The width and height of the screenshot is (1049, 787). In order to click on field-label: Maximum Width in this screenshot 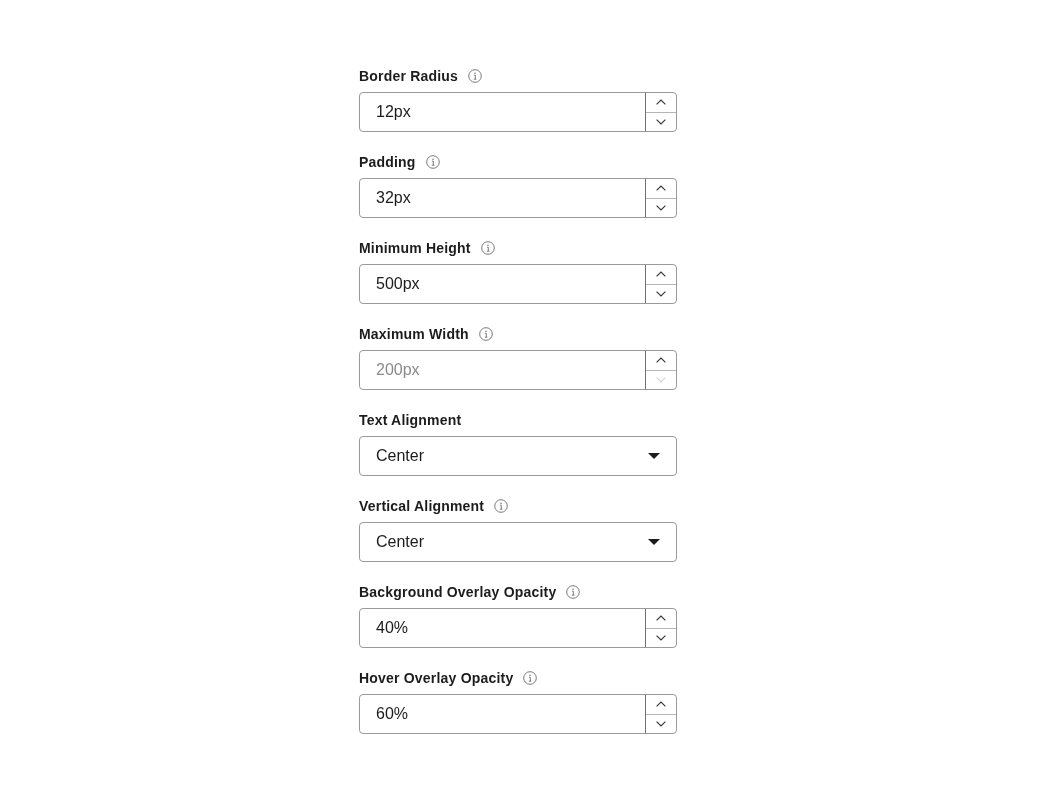, I will do `click(414, 334)`.